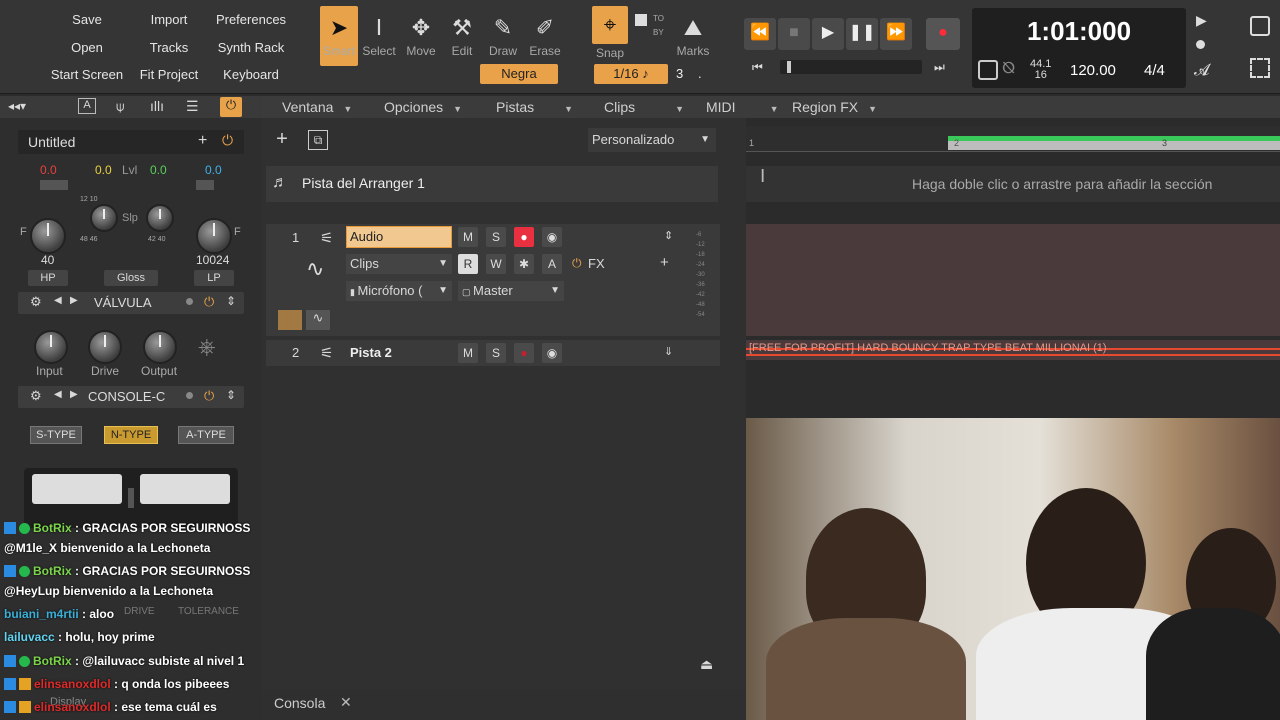 The image size is (1280, 720). Describe the element at coordinates (706, 664) in the screenshot. I see `scroll-up-icon: ⏏` at that location.